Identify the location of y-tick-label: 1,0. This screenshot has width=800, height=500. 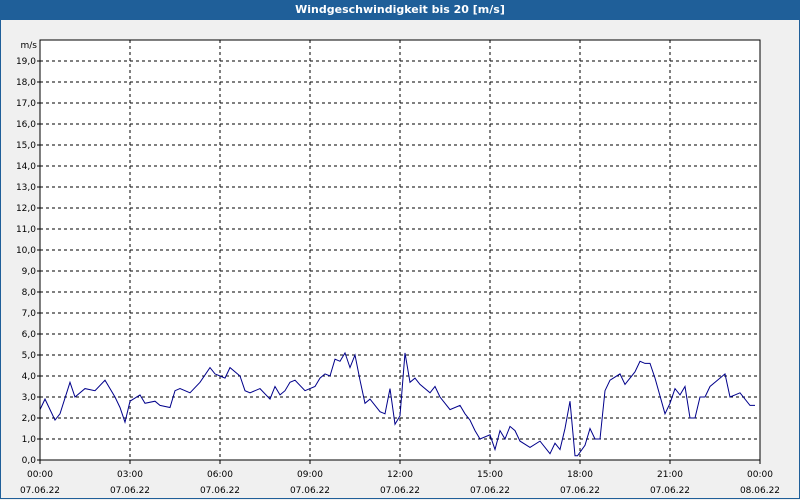
(29, 440).